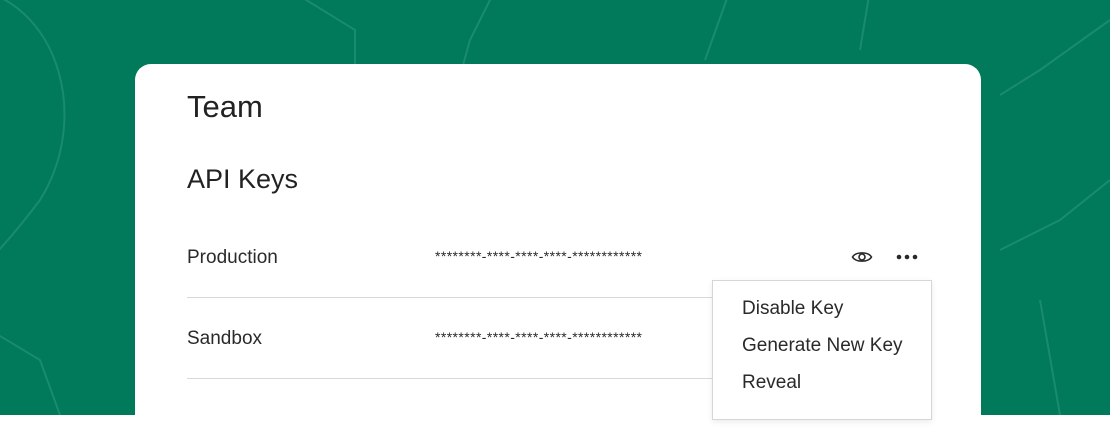 The height and width of the screenshot is (444, 1110). Describe the element at coordinates (225, 338) in the screenshot. I see `api-key-name: Sandbox` at that location.